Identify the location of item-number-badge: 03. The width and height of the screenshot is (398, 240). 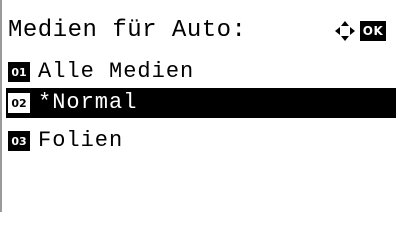
(19, 141).